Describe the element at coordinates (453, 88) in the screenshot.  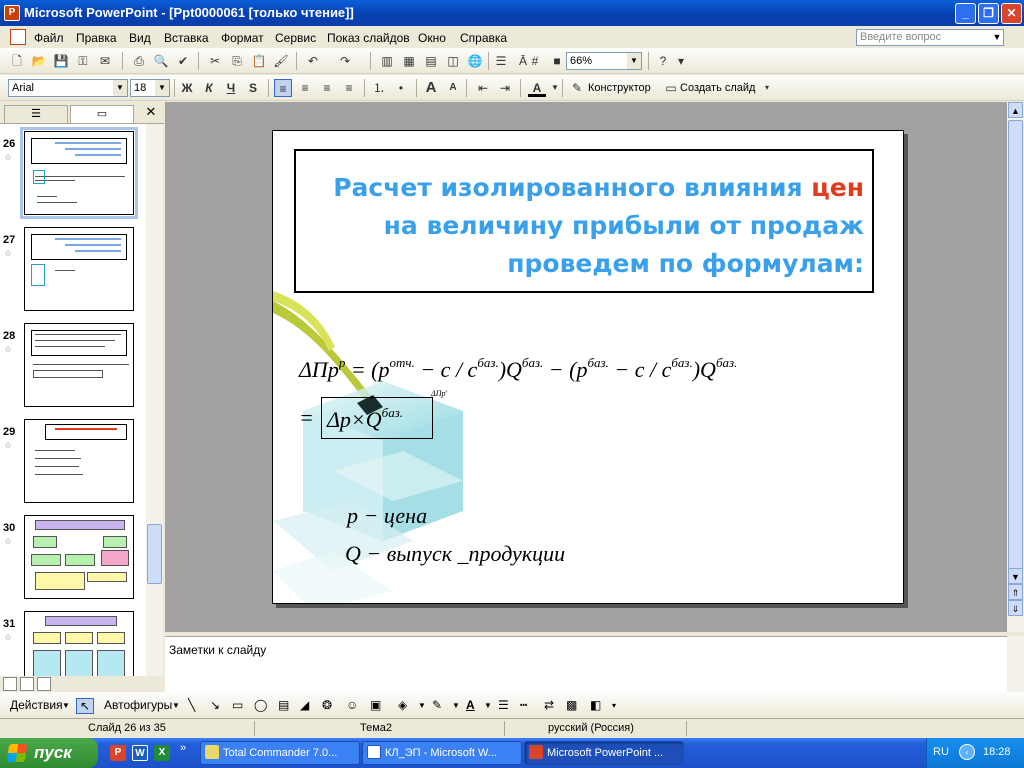
I see `decrease-font-icon: A` at that location.